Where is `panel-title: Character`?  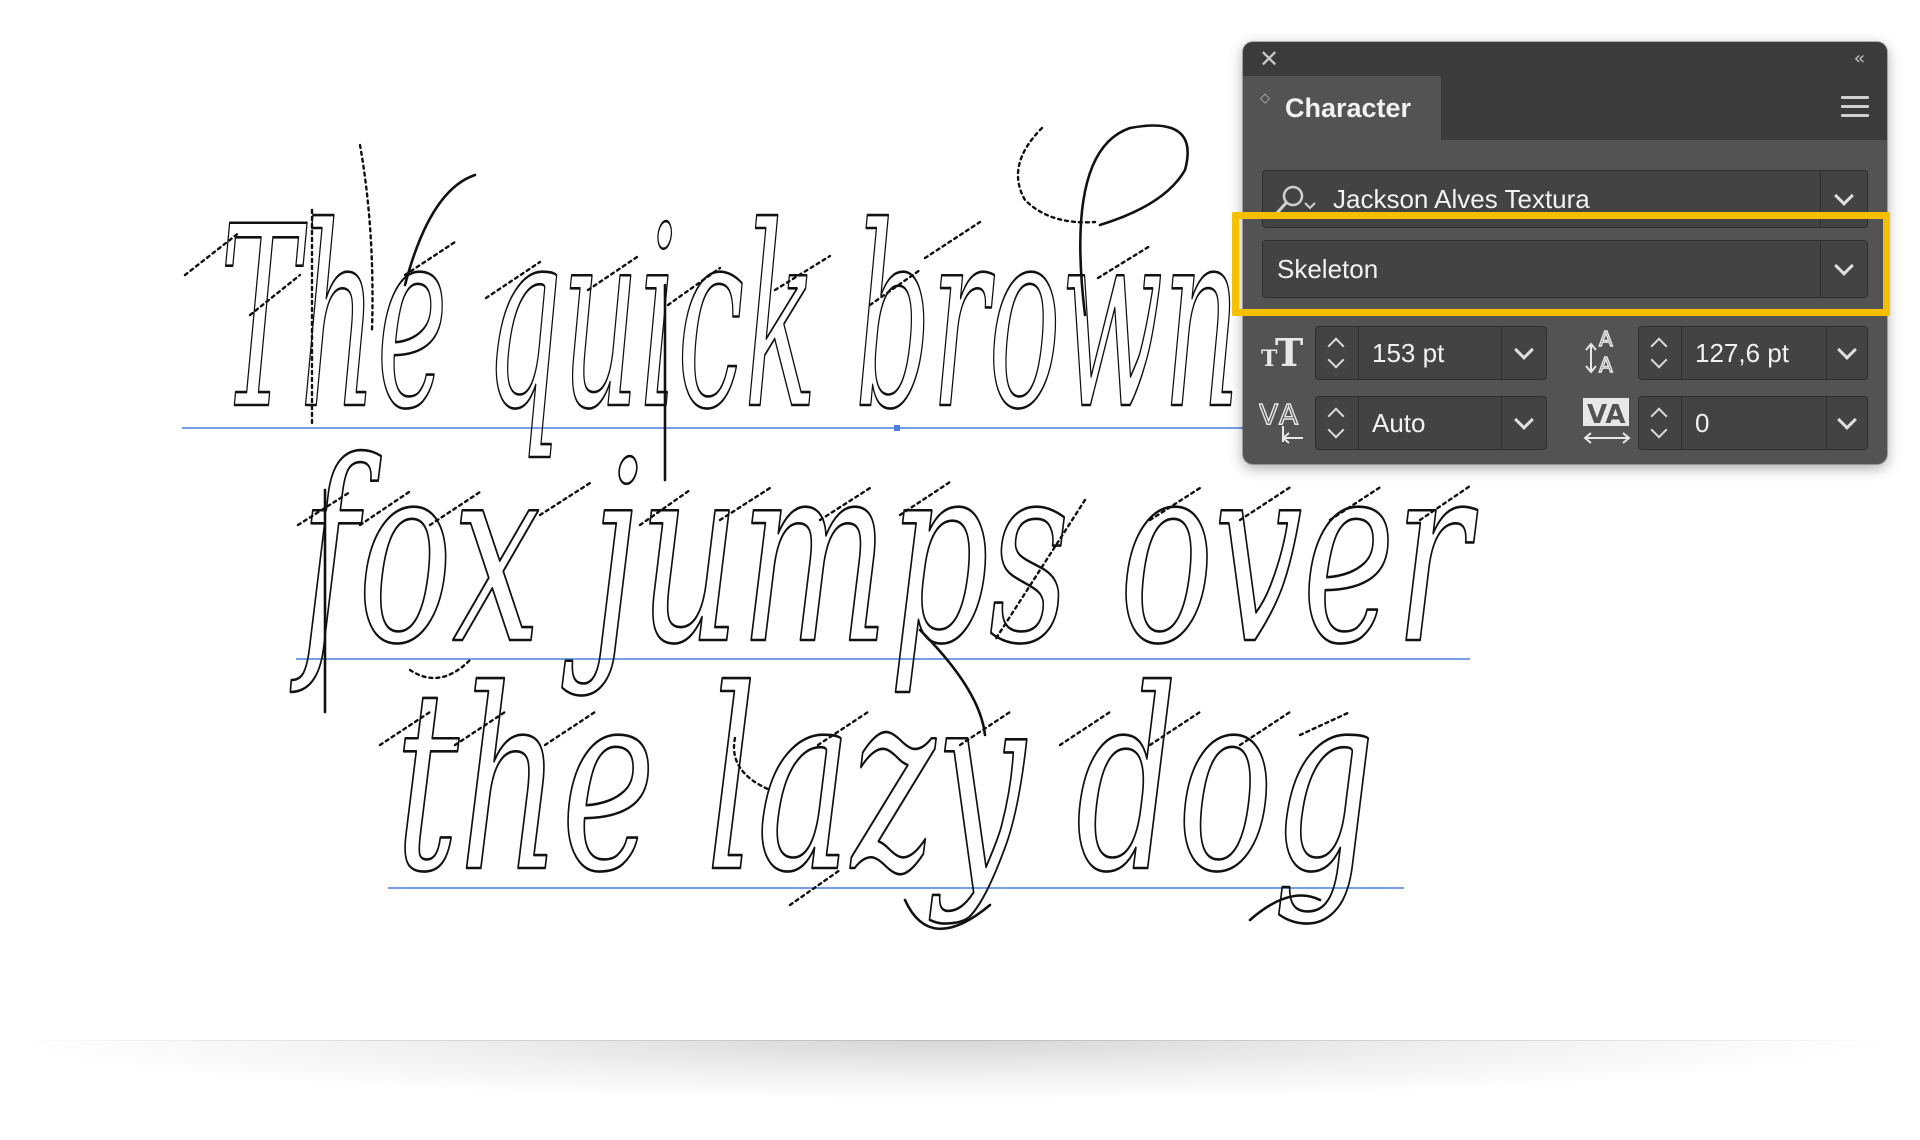 panel-title: Character is located at coordinates (1348, 108).